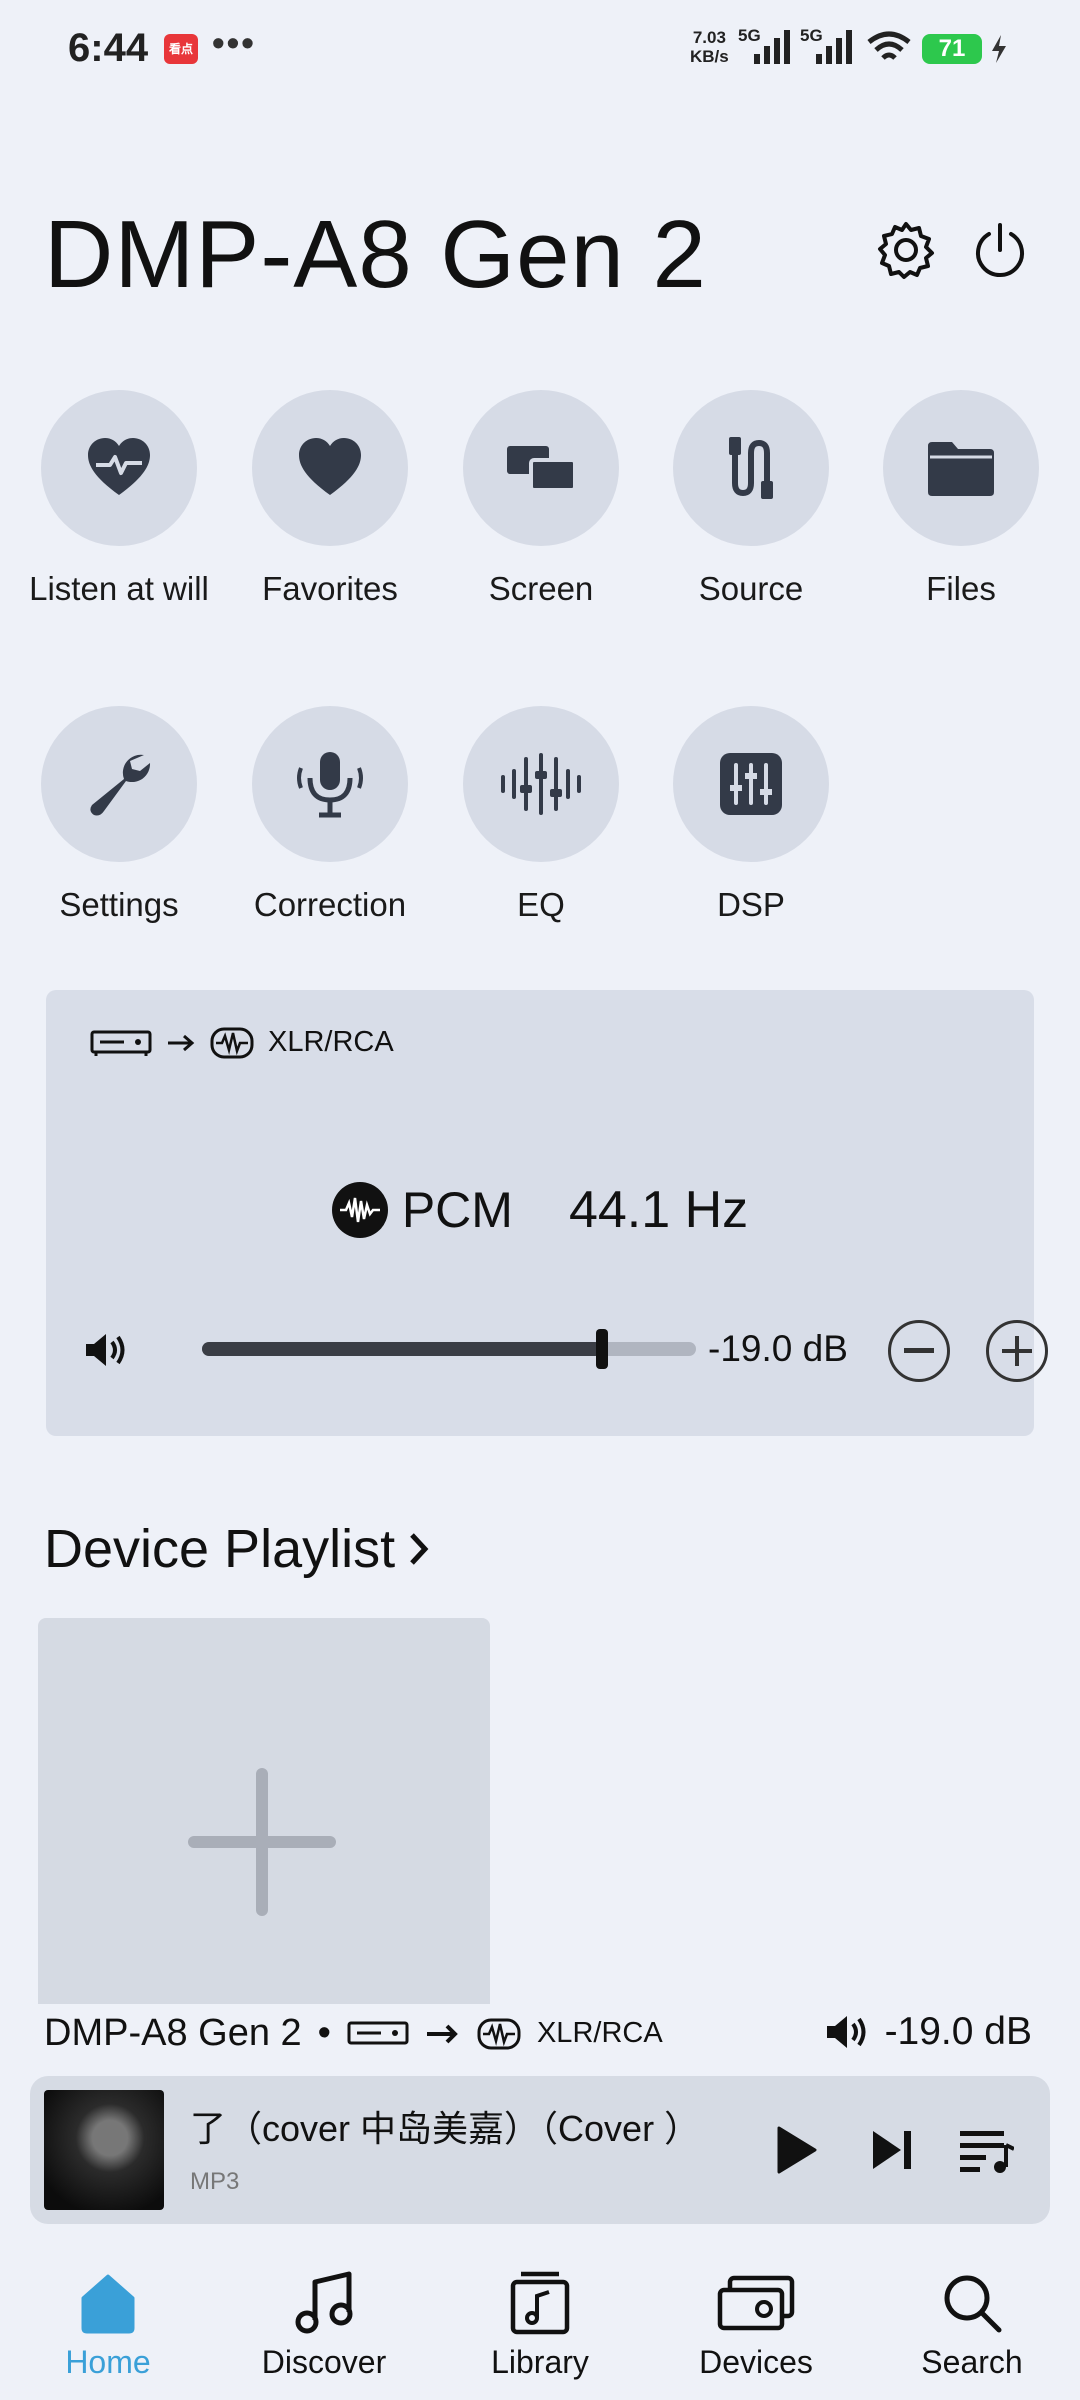 The height and width of the screenshot is (2400, 1080). I want to click on microphone-icon, so click(330, 785).